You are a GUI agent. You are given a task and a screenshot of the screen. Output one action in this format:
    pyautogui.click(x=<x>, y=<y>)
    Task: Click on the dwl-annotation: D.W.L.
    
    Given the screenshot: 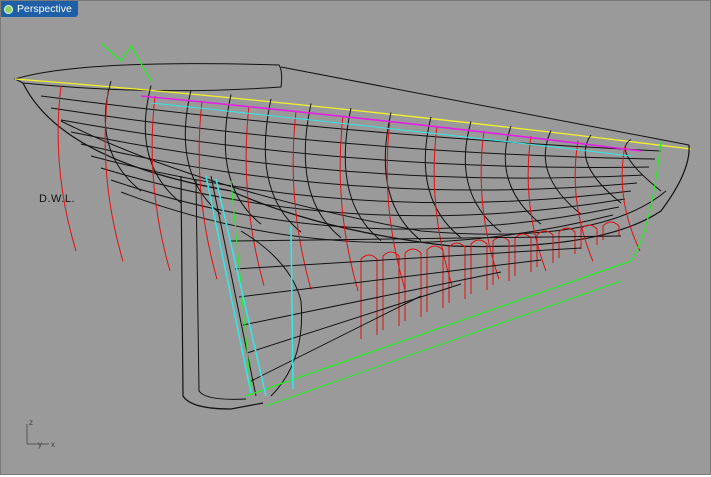 What is the action you would take?
    pyautogui.click(x=57, y=199)
    